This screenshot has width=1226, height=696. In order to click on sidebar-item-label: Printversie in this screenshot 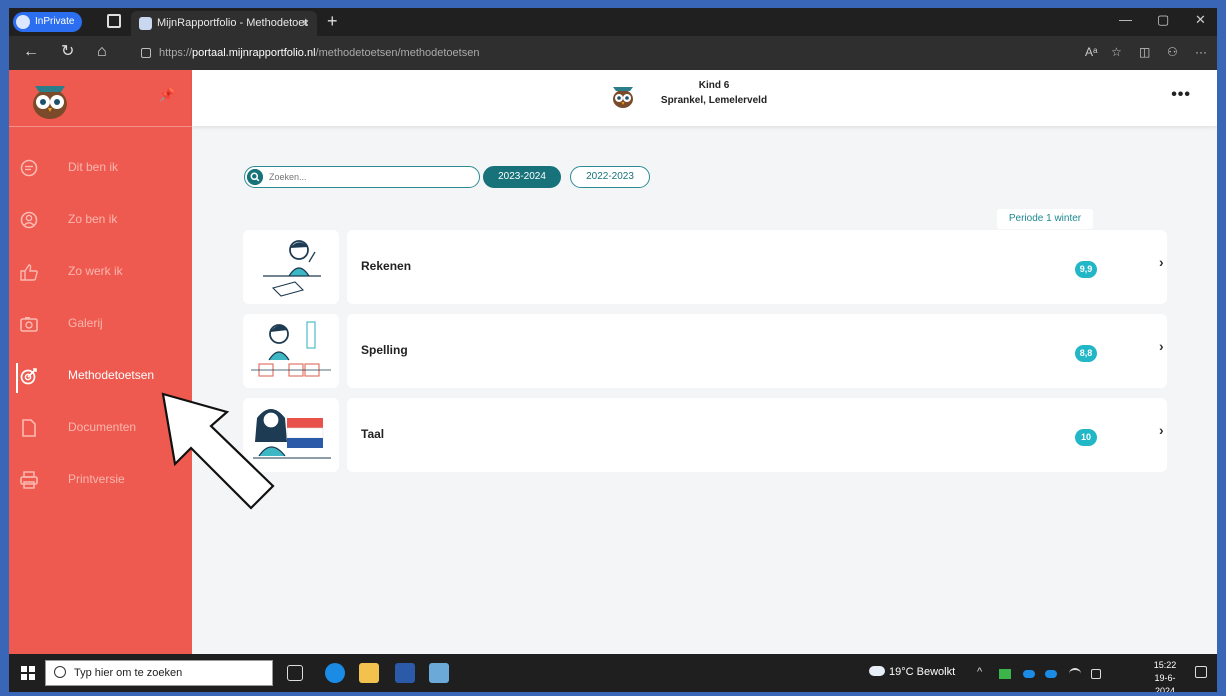, I will do `click(96, 479)`.